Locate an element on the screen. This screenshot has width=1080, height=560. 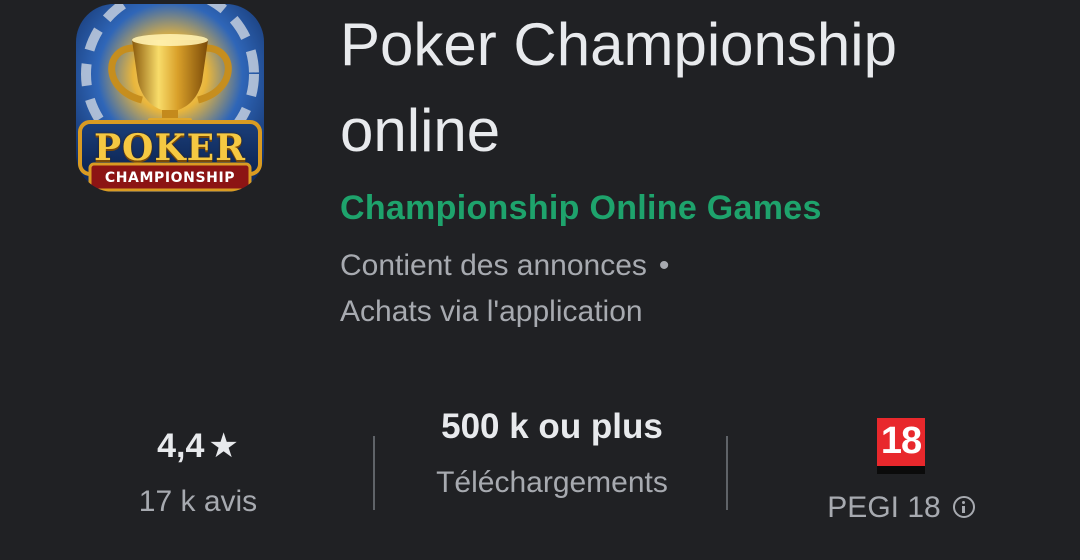
developer-link: Championship Online Games is located at coordinates (581, 208).